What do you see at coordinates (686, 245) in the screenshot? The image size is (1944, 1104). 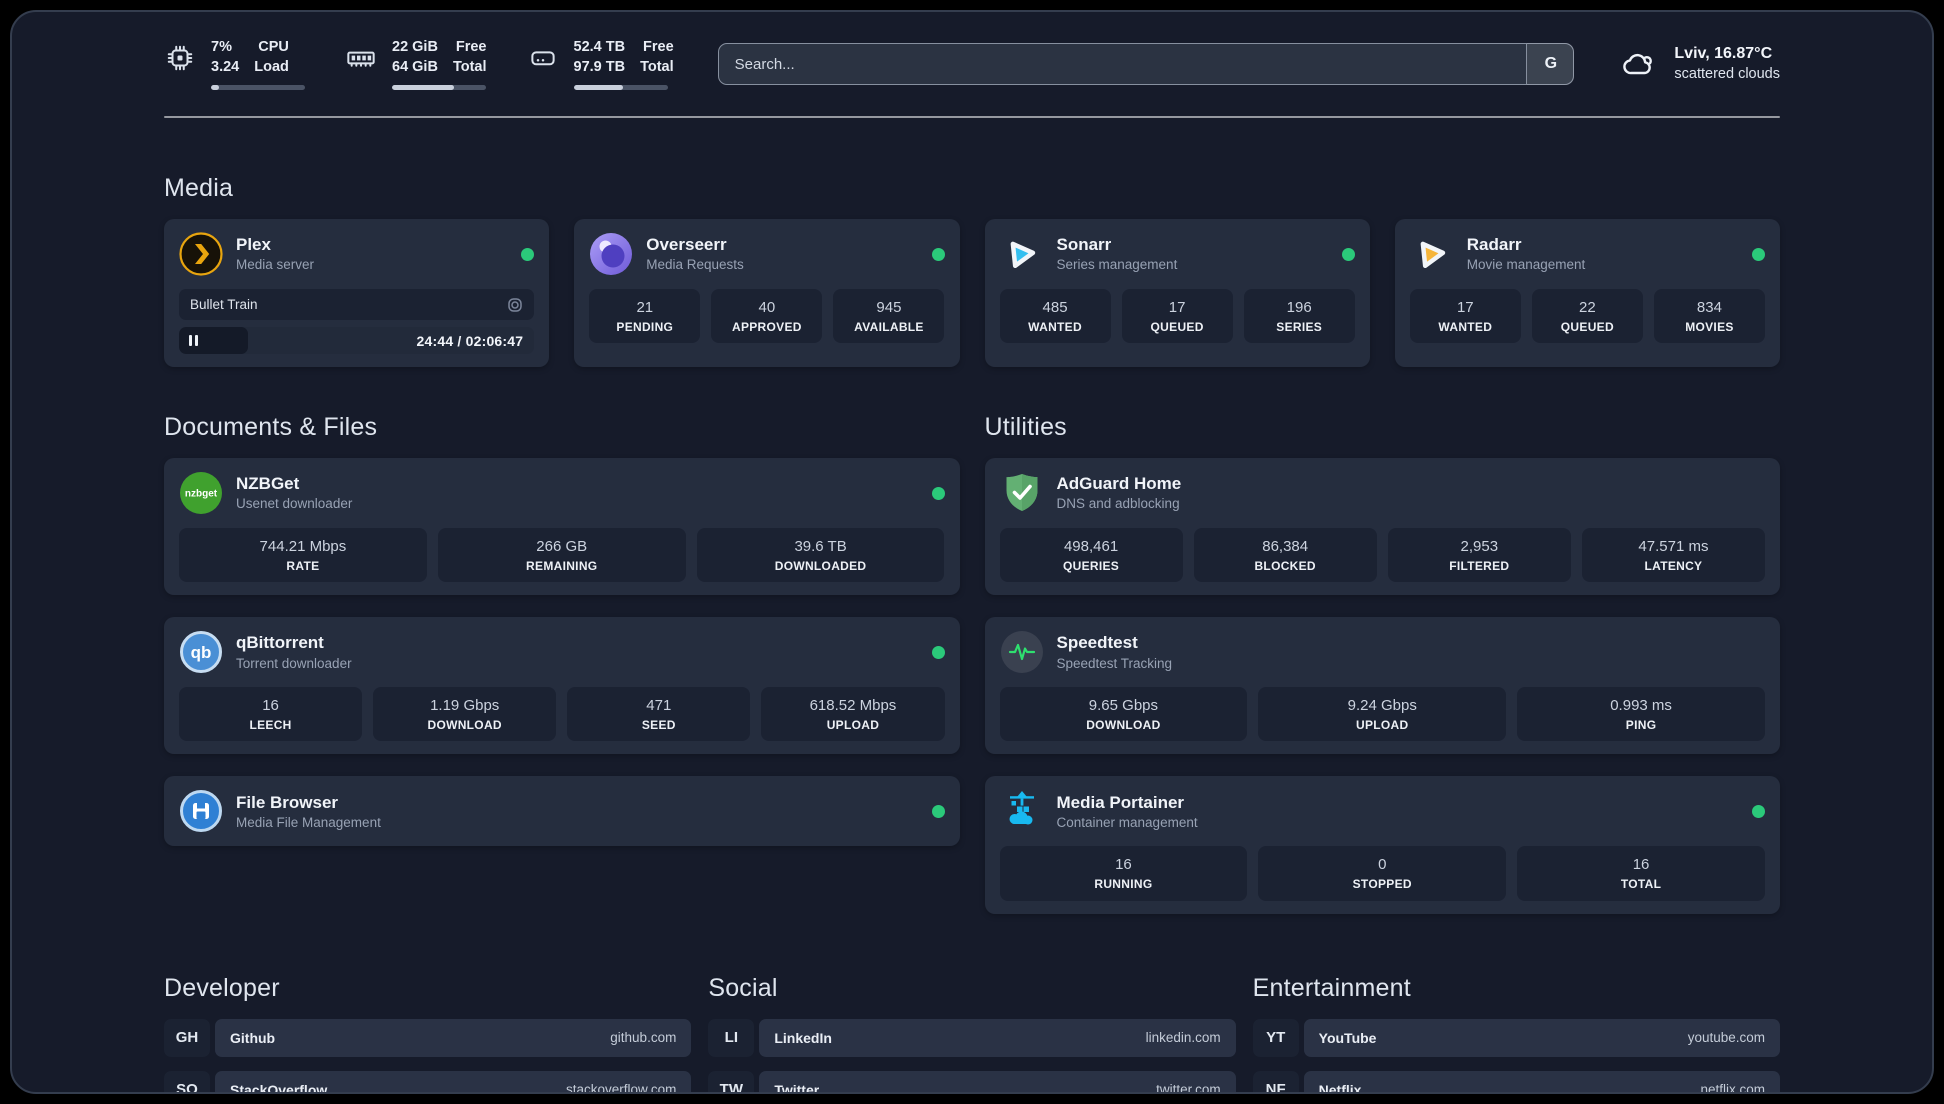 I see `service-name: Overseerr` at bounding box center [686, 245].